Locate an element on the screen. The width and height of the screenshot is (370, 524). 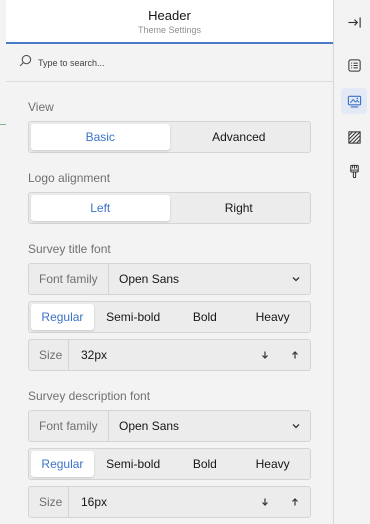
view-basic-option: Basic is located at coordinates (100, 137).